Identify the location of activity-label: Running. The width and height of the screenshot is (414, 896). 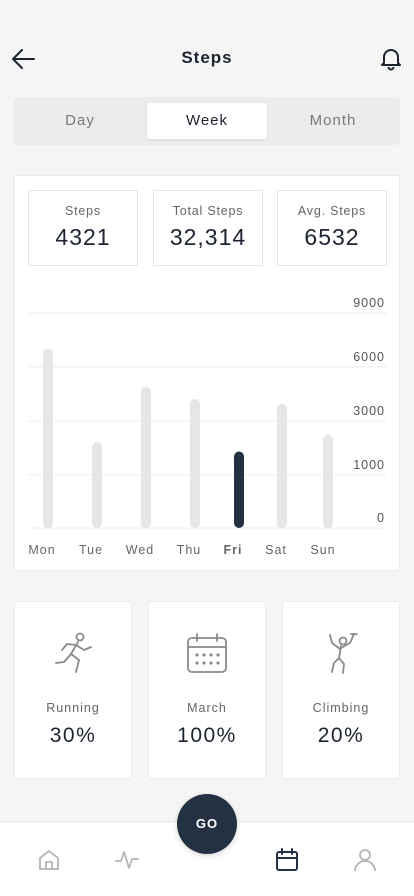
(73, 708).